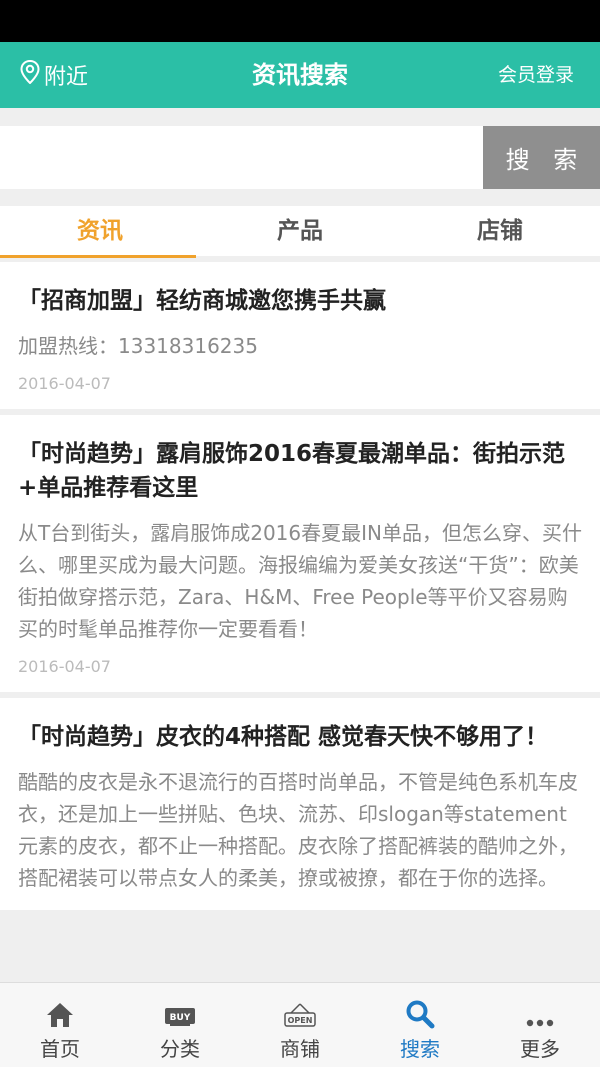  What do you see at coordinates (202, 301) in the screenshot?
I see `article-title: 「招商加盟」轻纺商城邀您携手共赢` at bounding box center [202, 301].